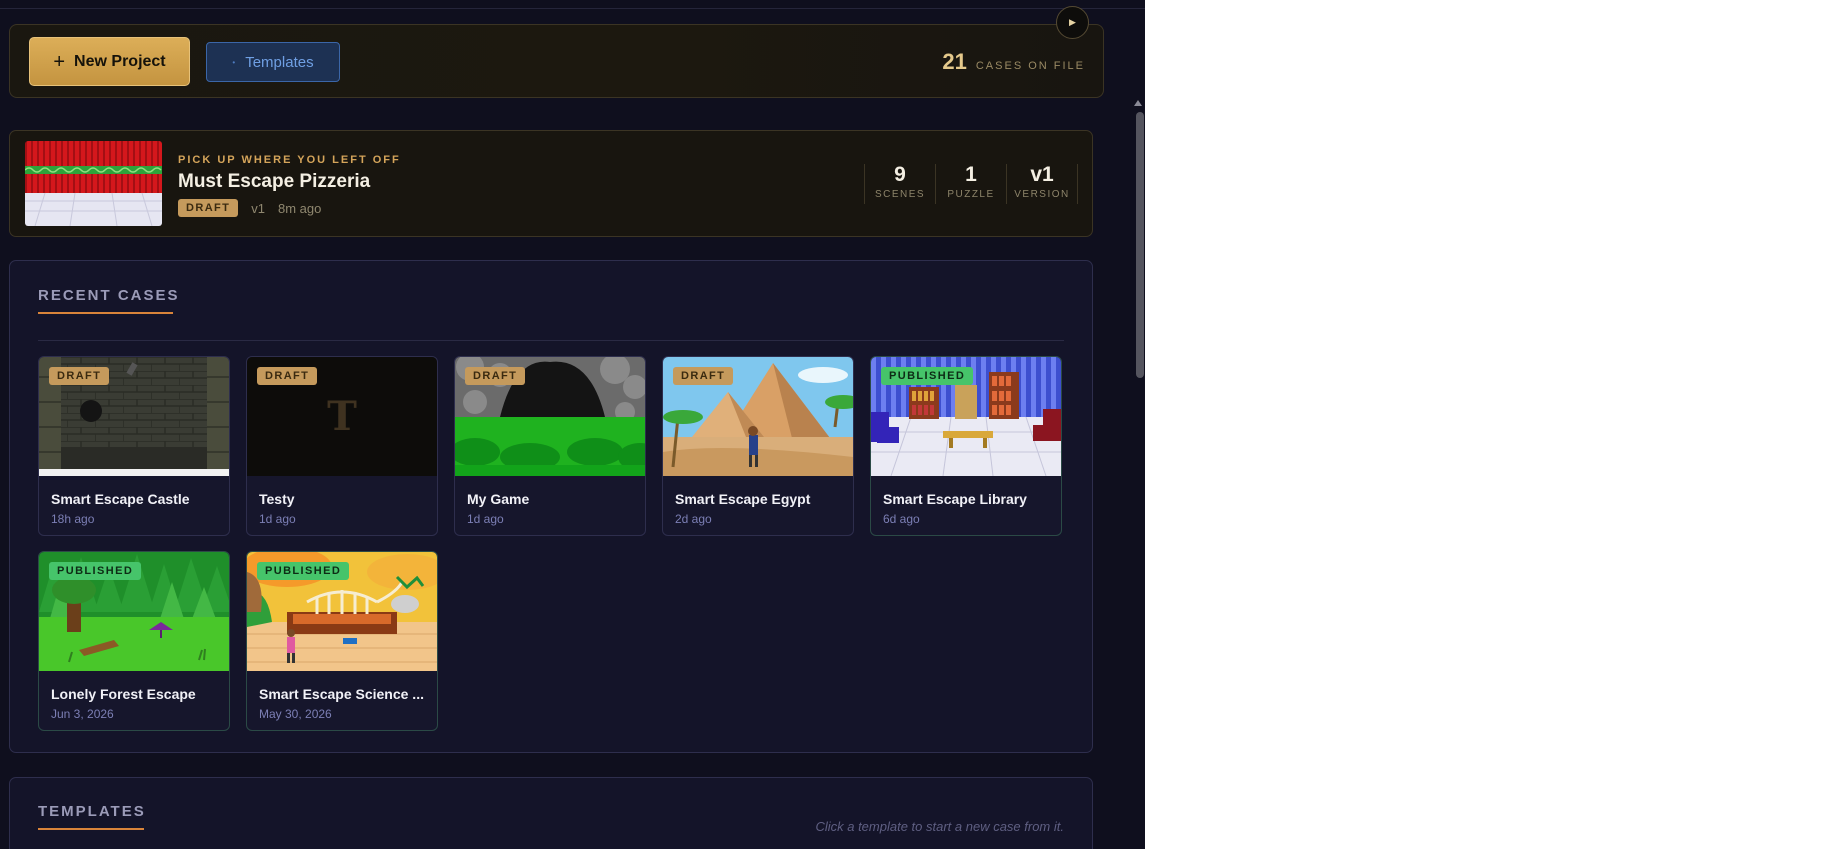 The image size is (1840, 849). I want to click on plus-icon: +, so click(59, 61).